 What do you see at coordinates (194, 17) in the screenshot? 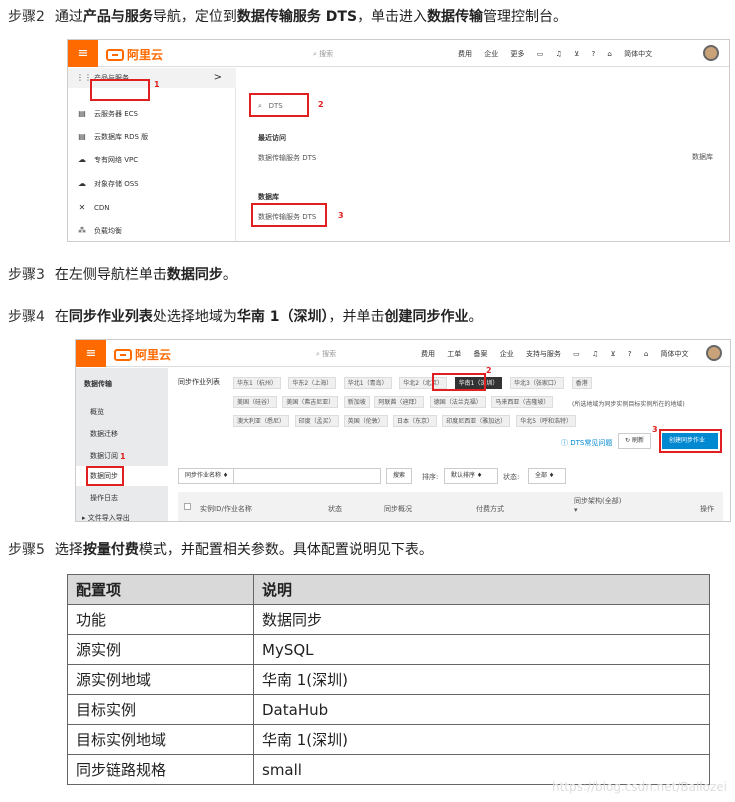
I see `step-text: 导航，定位到` at bounding box center [194, 17].